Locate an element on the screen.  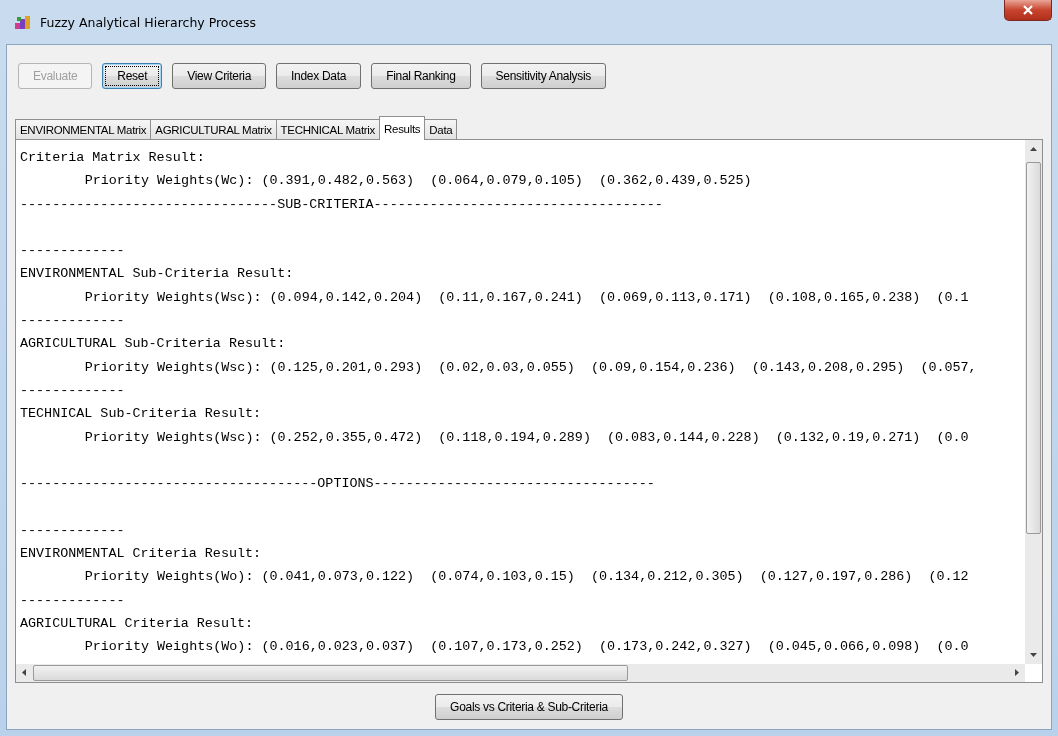
toolbar-button: Sensitivity Analysis is located at coordinates (543, 76).